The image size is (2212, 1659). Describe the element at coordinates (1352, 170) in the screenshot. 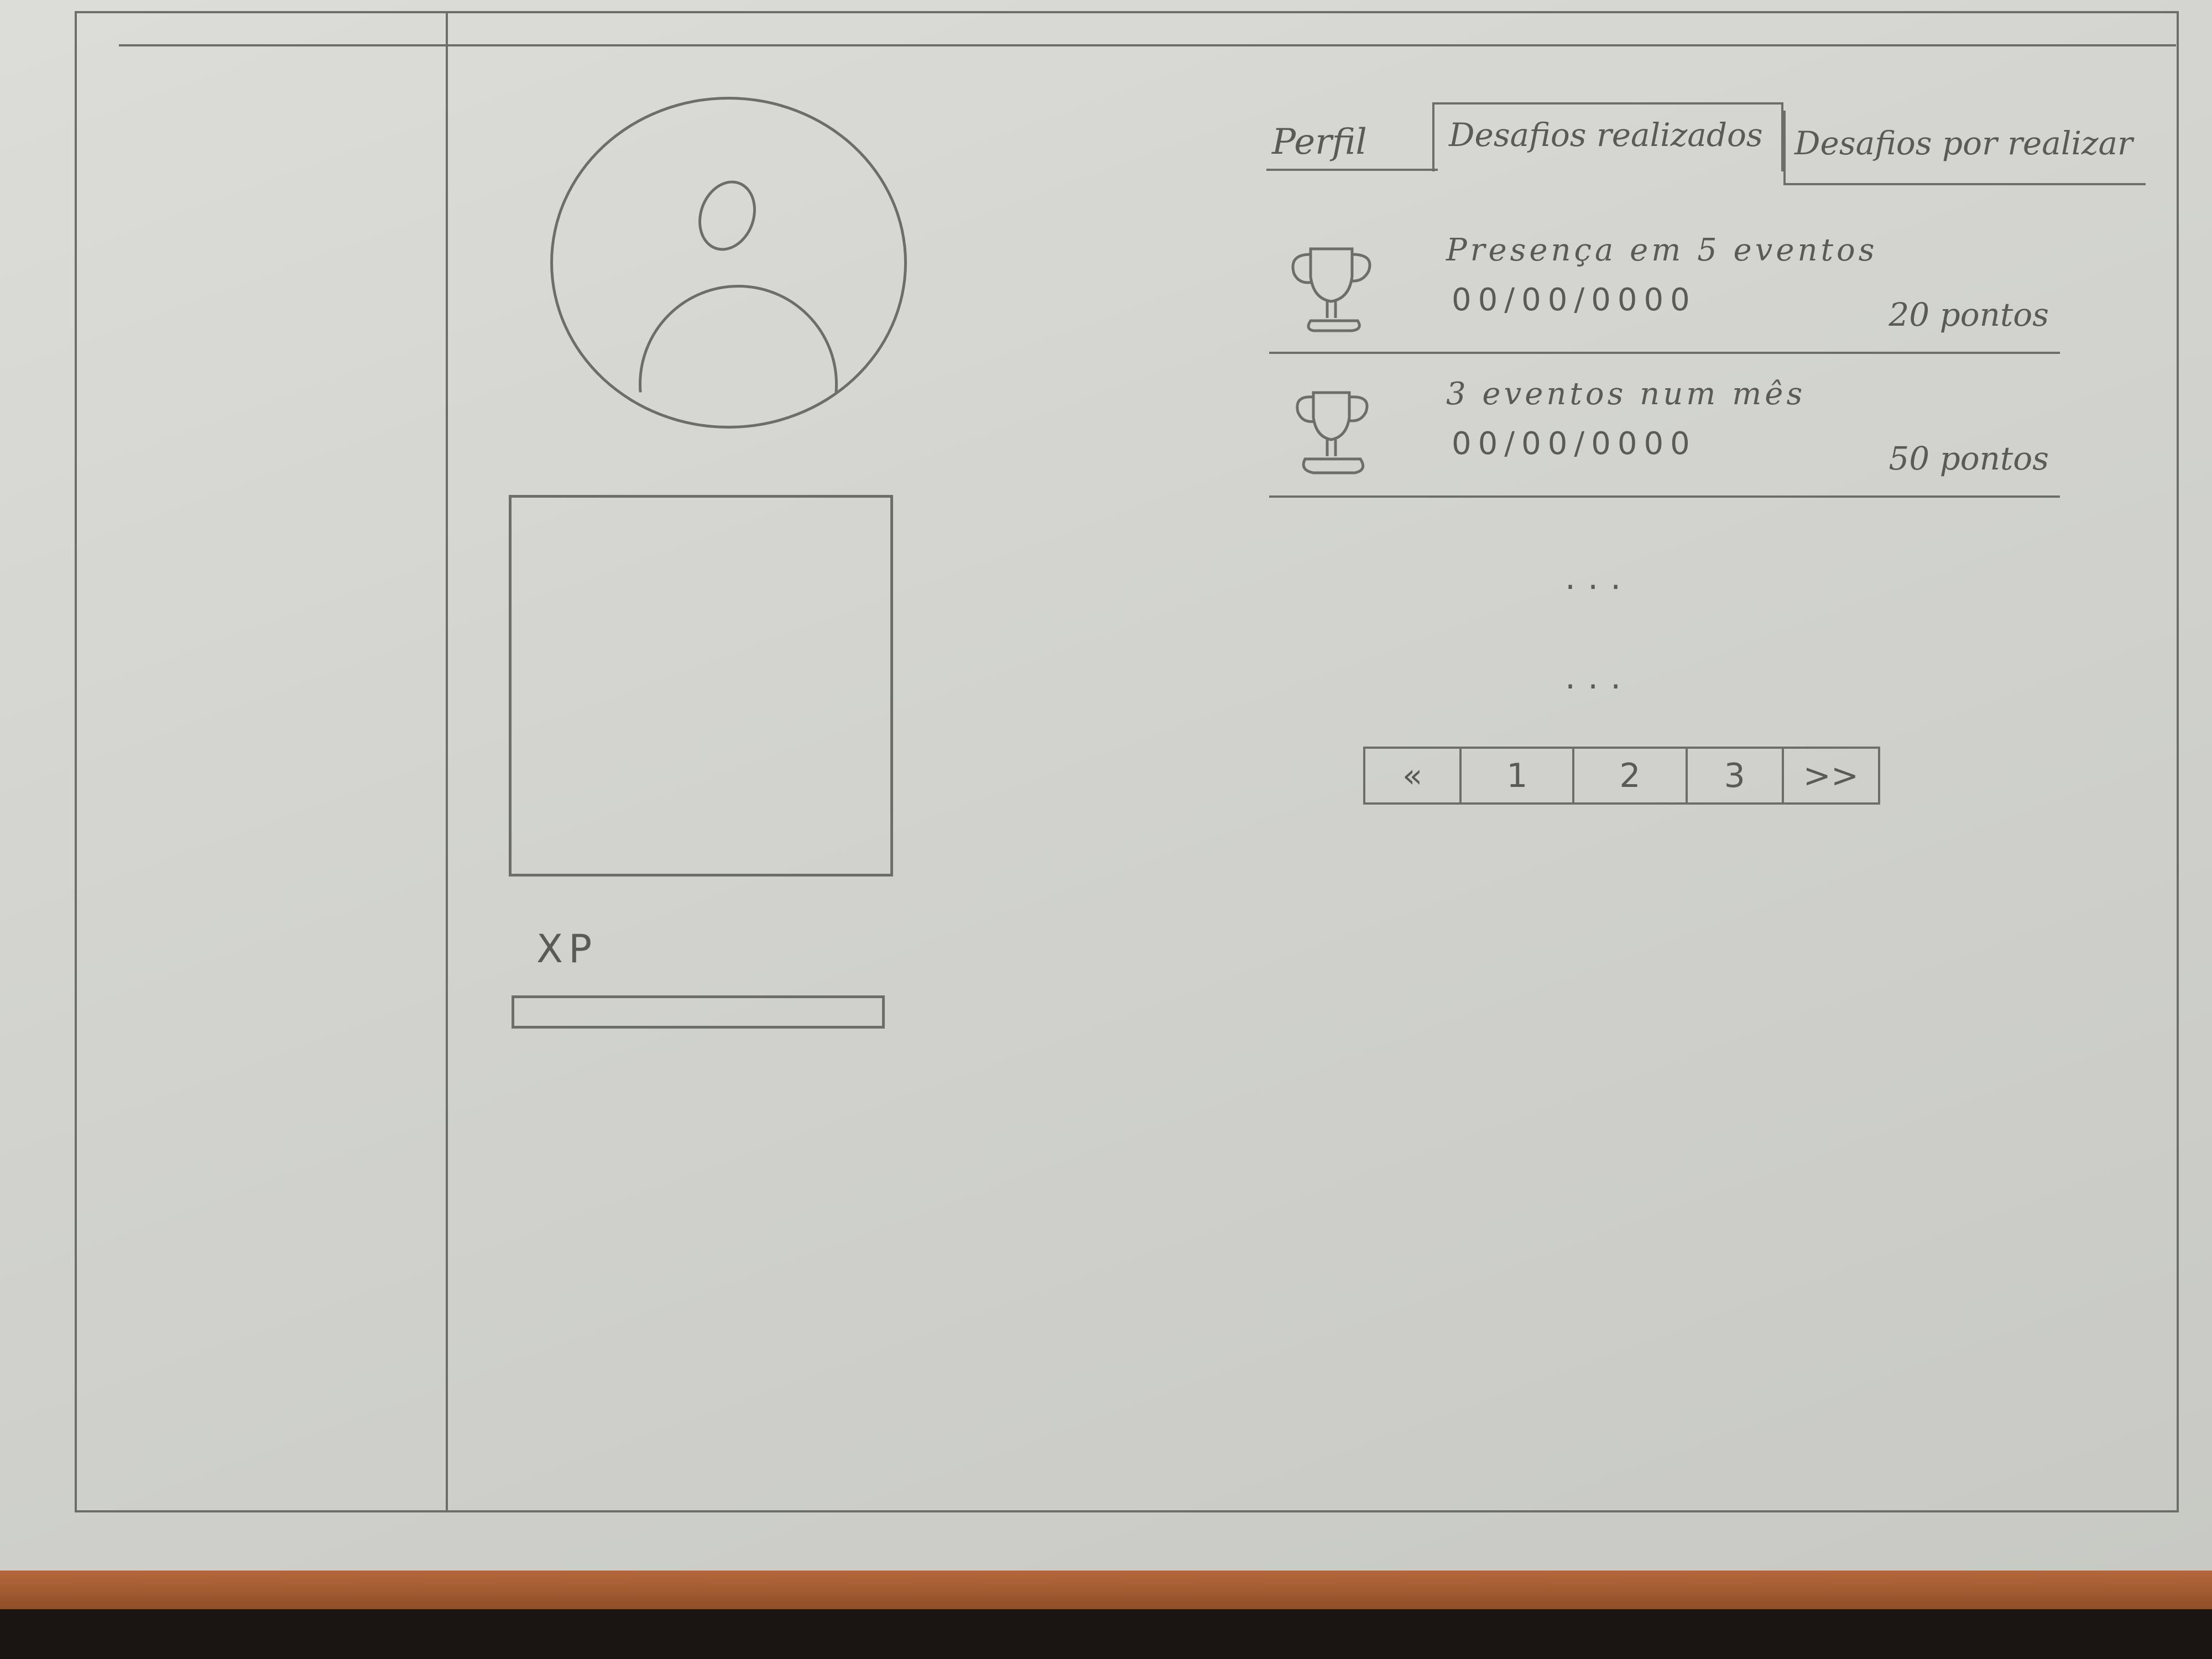

I see `tab-perfil-underline` at that location.